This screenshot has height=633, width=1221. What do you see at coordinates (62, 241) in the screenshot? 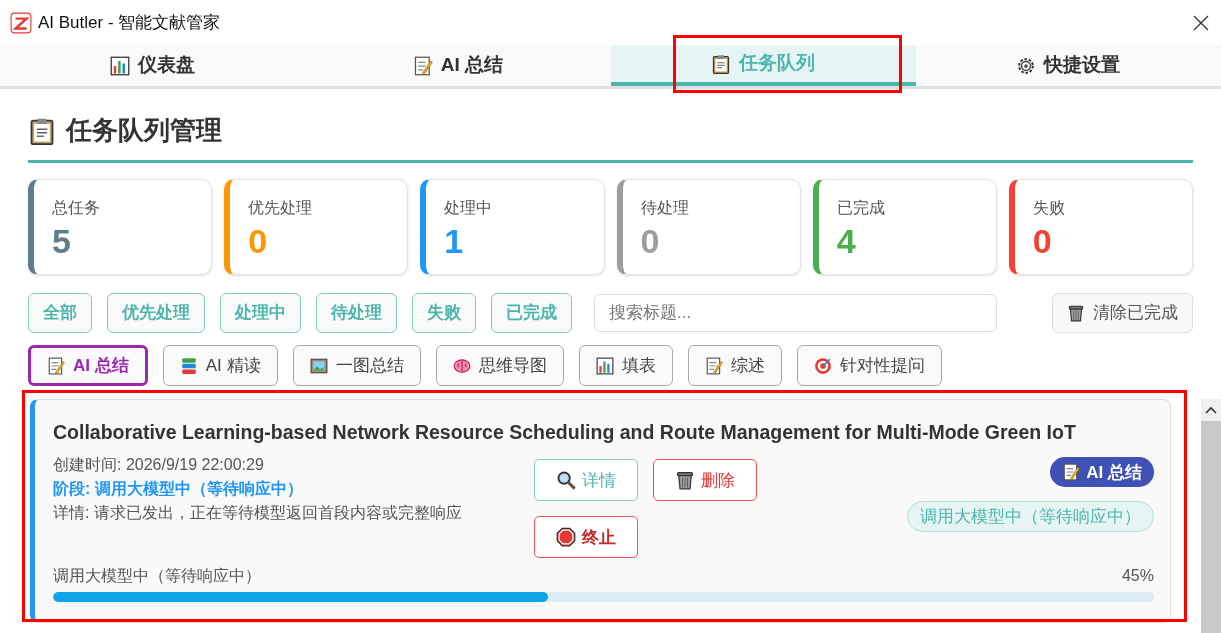
I see `stat-value: 5` at bounding box center [62, 241].